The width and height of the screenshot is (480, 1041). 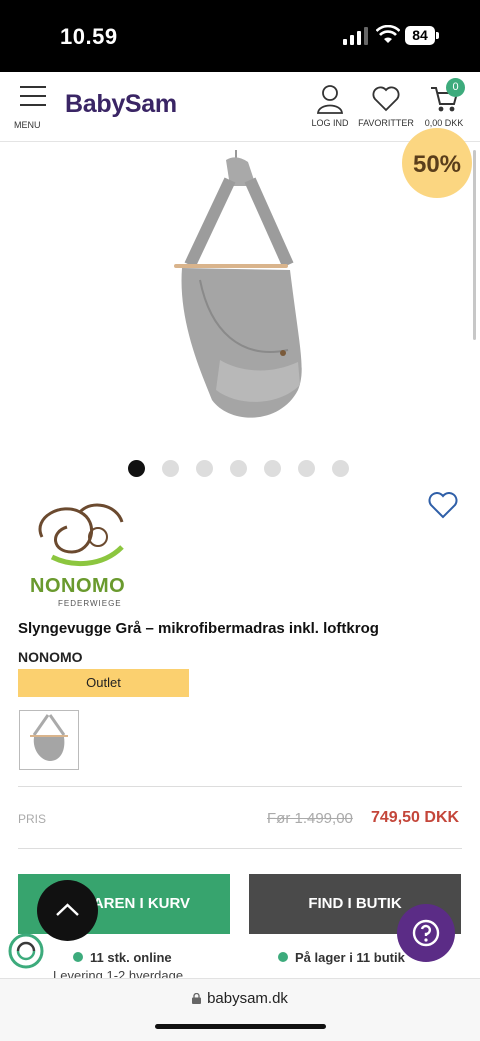 What do you see at coordinates (474, 245) in the screenshot?
I see `scrollbar` at bounding box center [474, 245].